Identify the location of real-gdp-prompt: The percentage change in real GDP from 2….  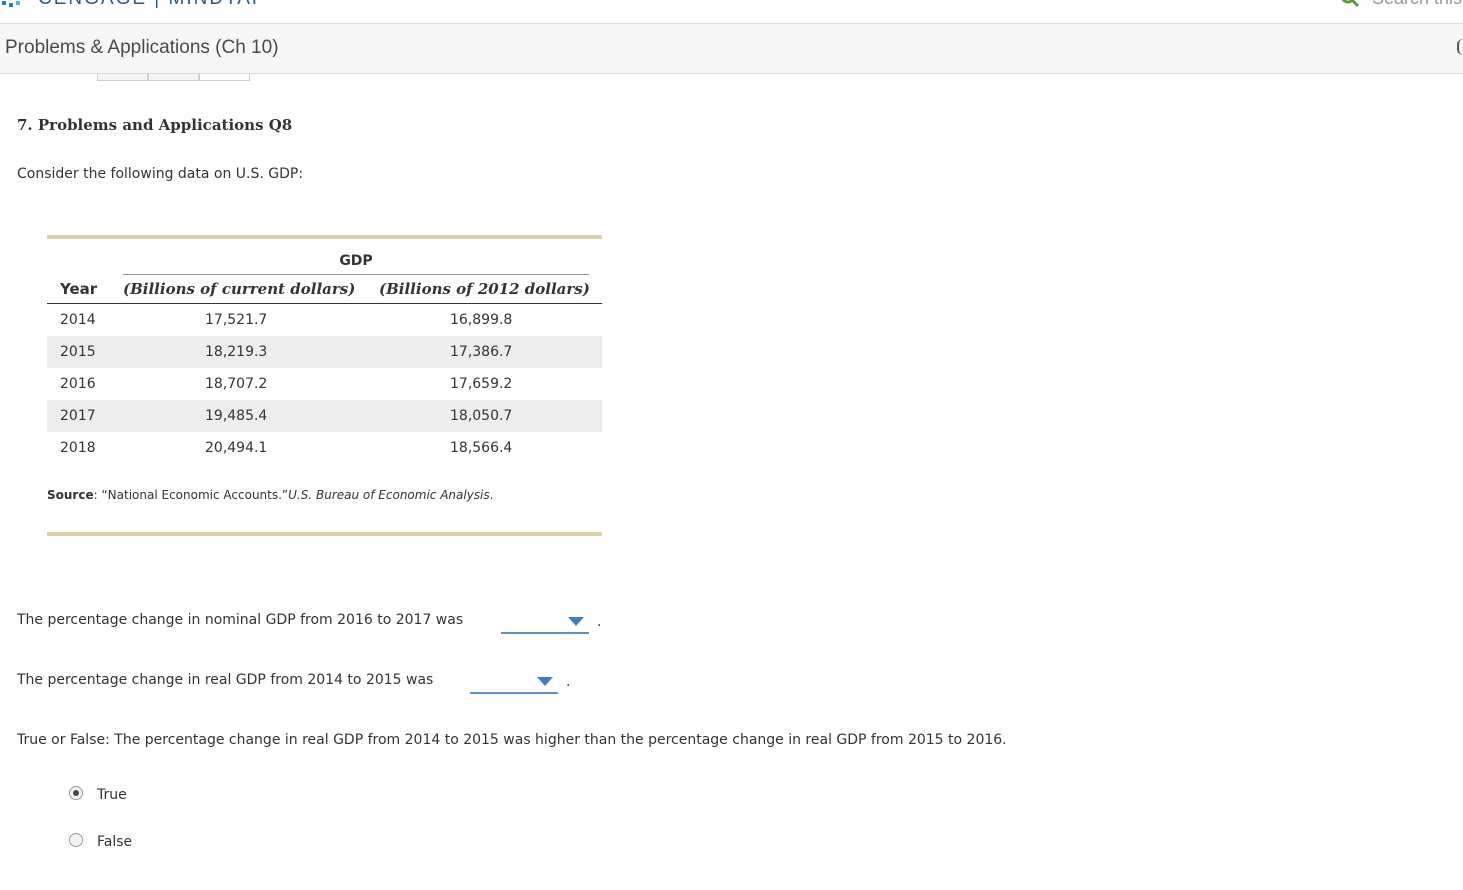
(225, 680).